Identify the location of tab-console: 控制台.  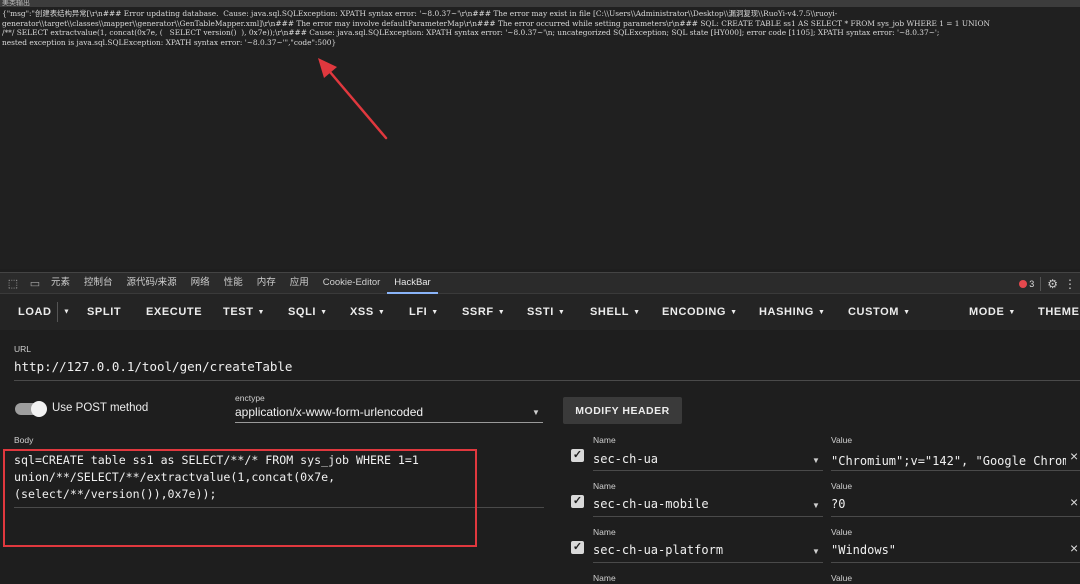
(98, 283).